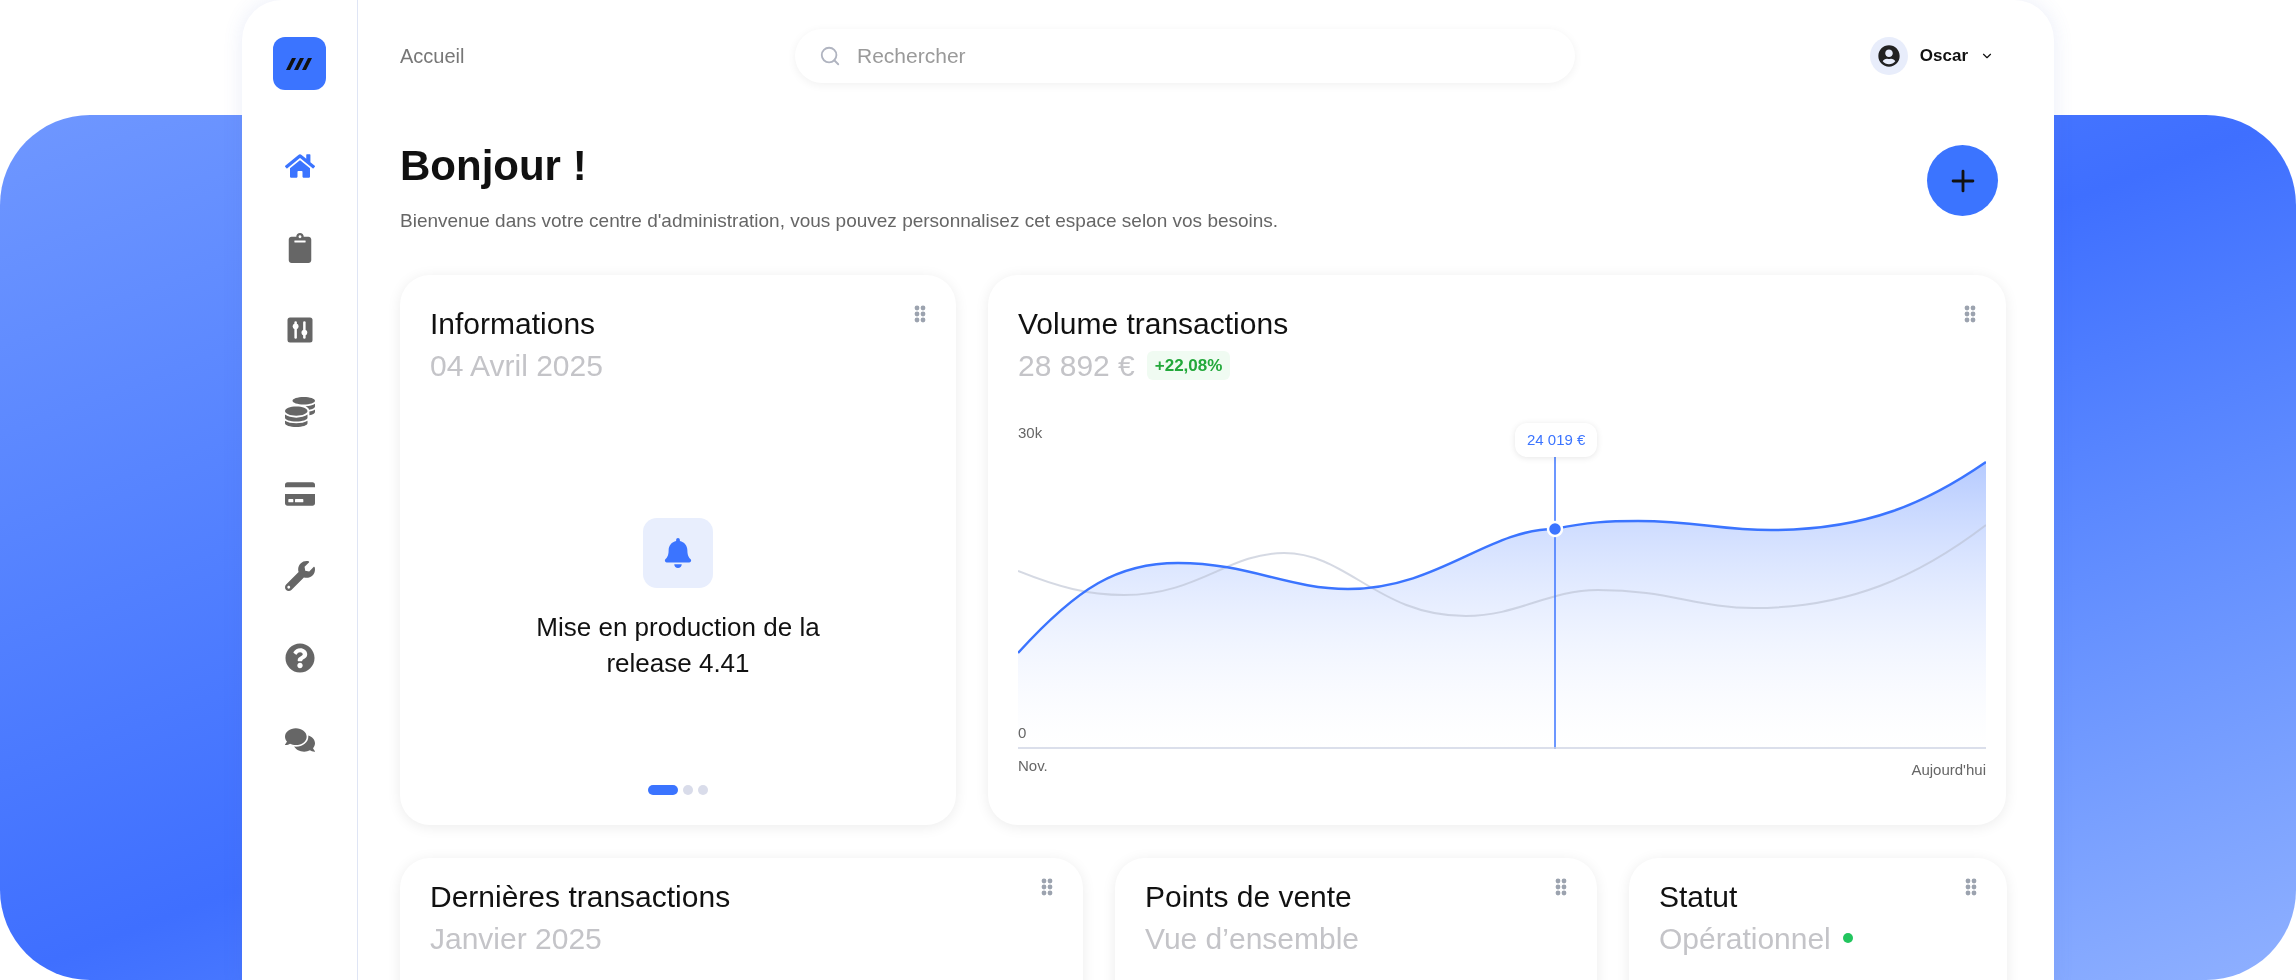 Image resolution: width=2296 pixels, height=980 pixels. What do you see at coordinates (830, 56) in the screenshot?
I see `search-icon` at bounding box center [830, 56].